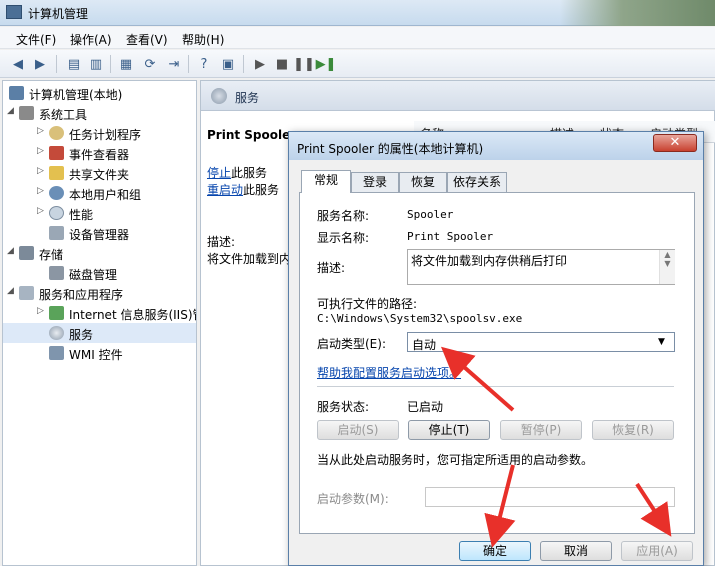 This screenshot has height=566, width=715. What do you see at coordinates (389, 372) in the screenshot?
I see `help-configure-startup-link: 帮助我配置服务启动选项。` at bounding box center [389, 372].